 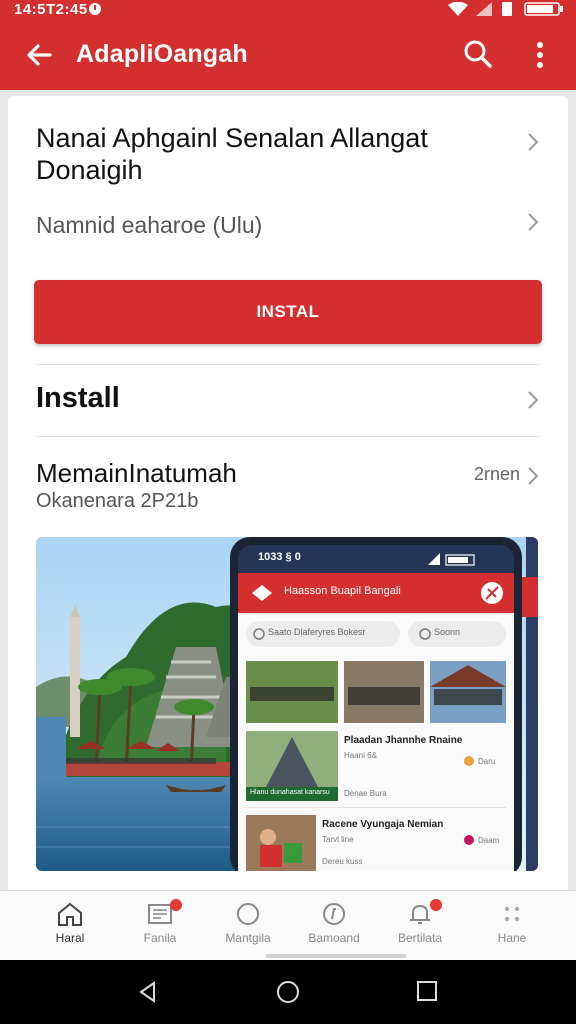 What do you see at coordinates (117, 501) in the screenshot?
I see `section-subtitle: Okanenara 2P21b` at bounding box center [117, 501].